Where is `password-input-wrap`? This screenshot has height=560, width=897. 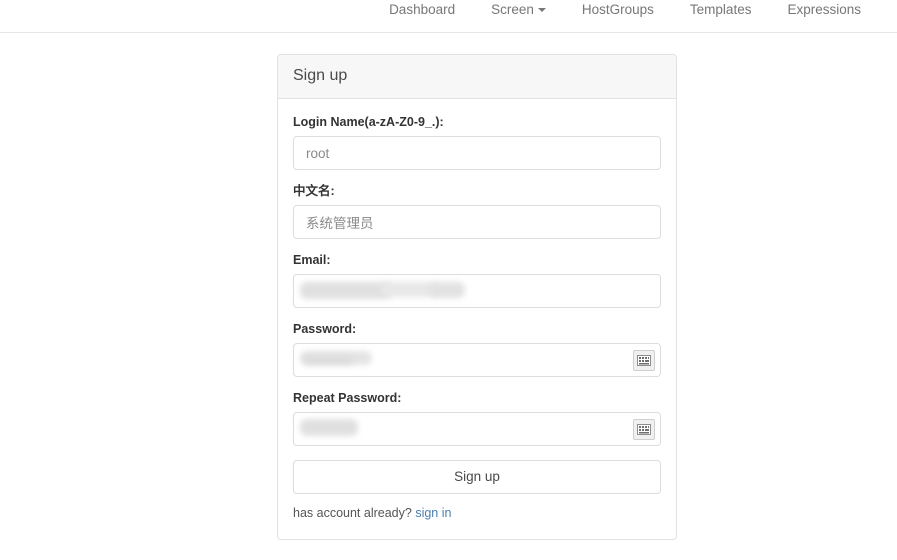
password-input-wrap is located at coordinates (477, 360).